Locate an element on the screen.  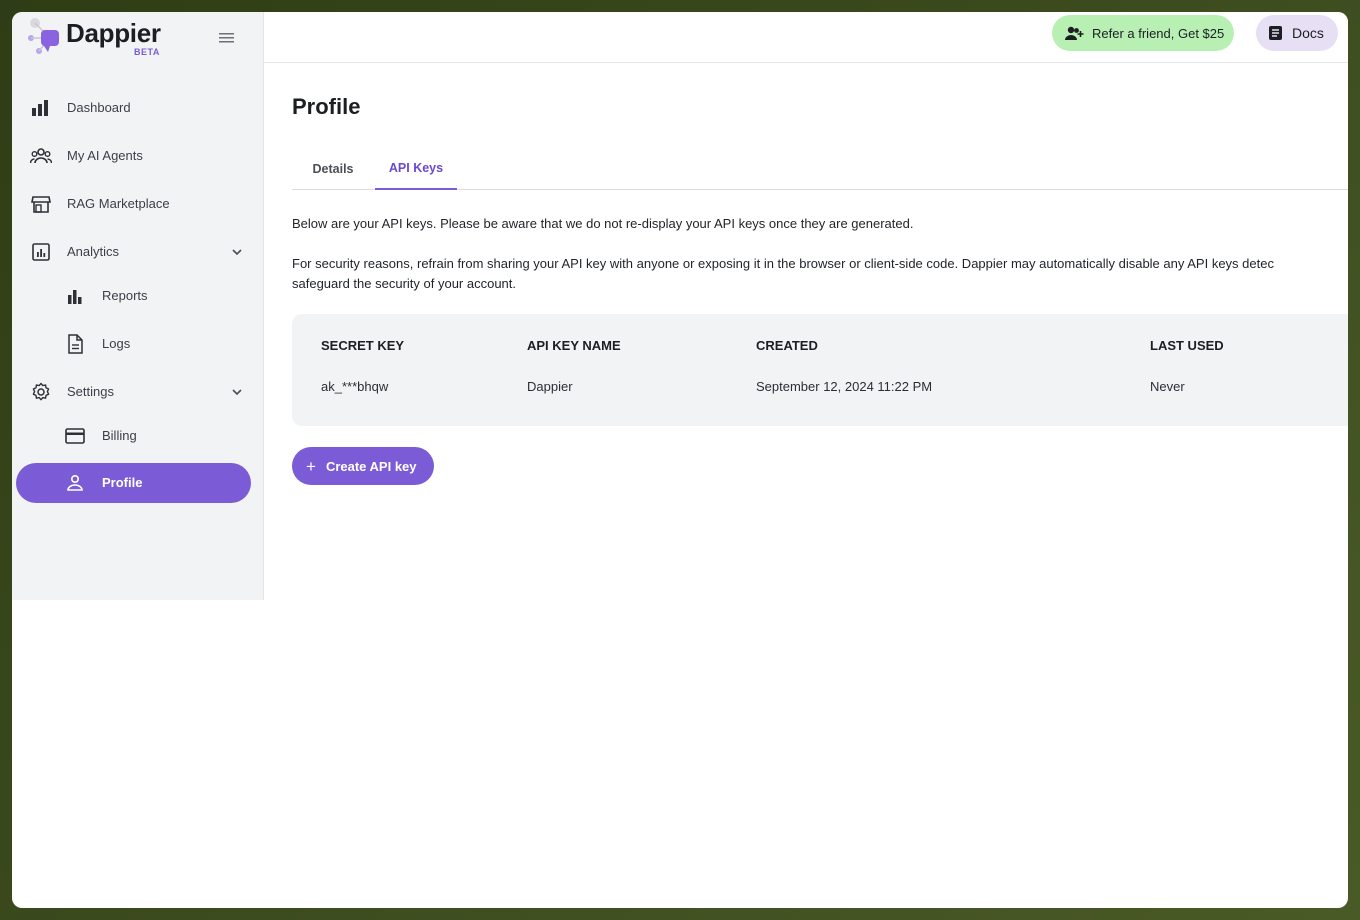
sidebar-item-reports: Reports is located at coordinates (133, 296).